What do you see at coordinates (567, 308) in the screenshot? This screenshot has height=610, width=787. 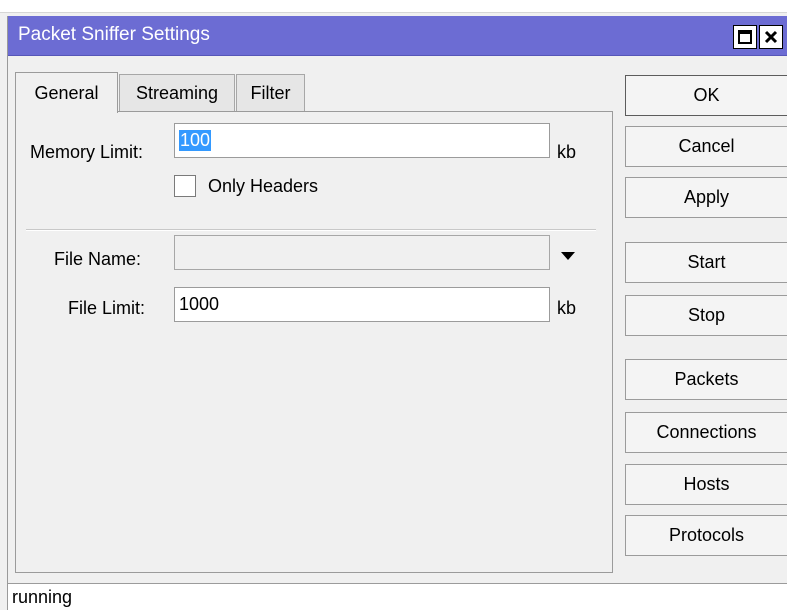 I see `file-limit-unit: kb` at bounding box center [567, 308].